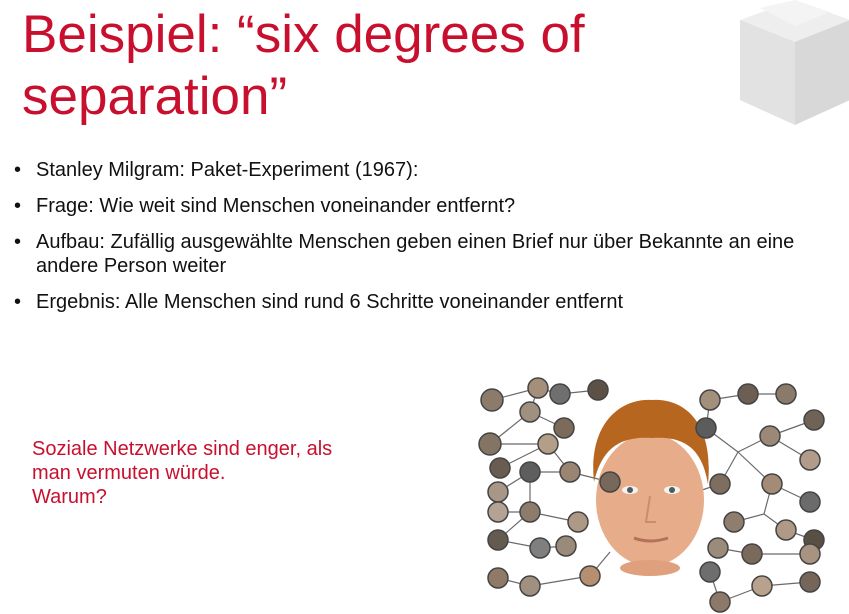 The image size is (849, 614). I want to click on callout-line: Soziale Netzwerke sind enger, als, so click(182, 449).